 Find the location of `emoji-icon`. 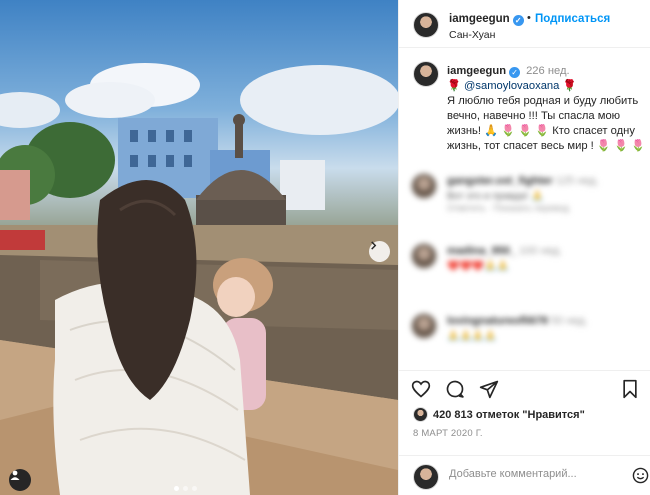

emoji-icon is located at coordinates (640, 477).